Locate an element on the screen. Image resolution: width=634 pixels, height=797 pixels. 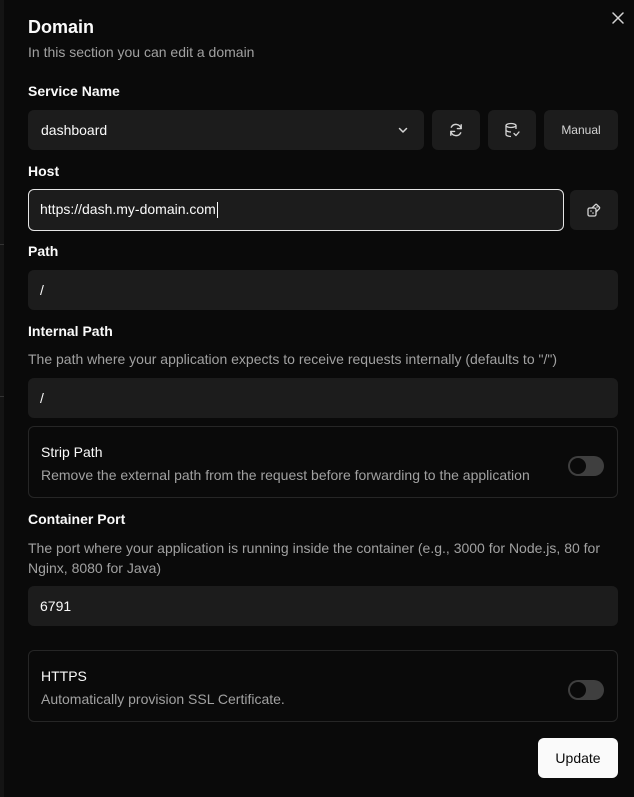
refresh-button is located at coordinates (456, 130).